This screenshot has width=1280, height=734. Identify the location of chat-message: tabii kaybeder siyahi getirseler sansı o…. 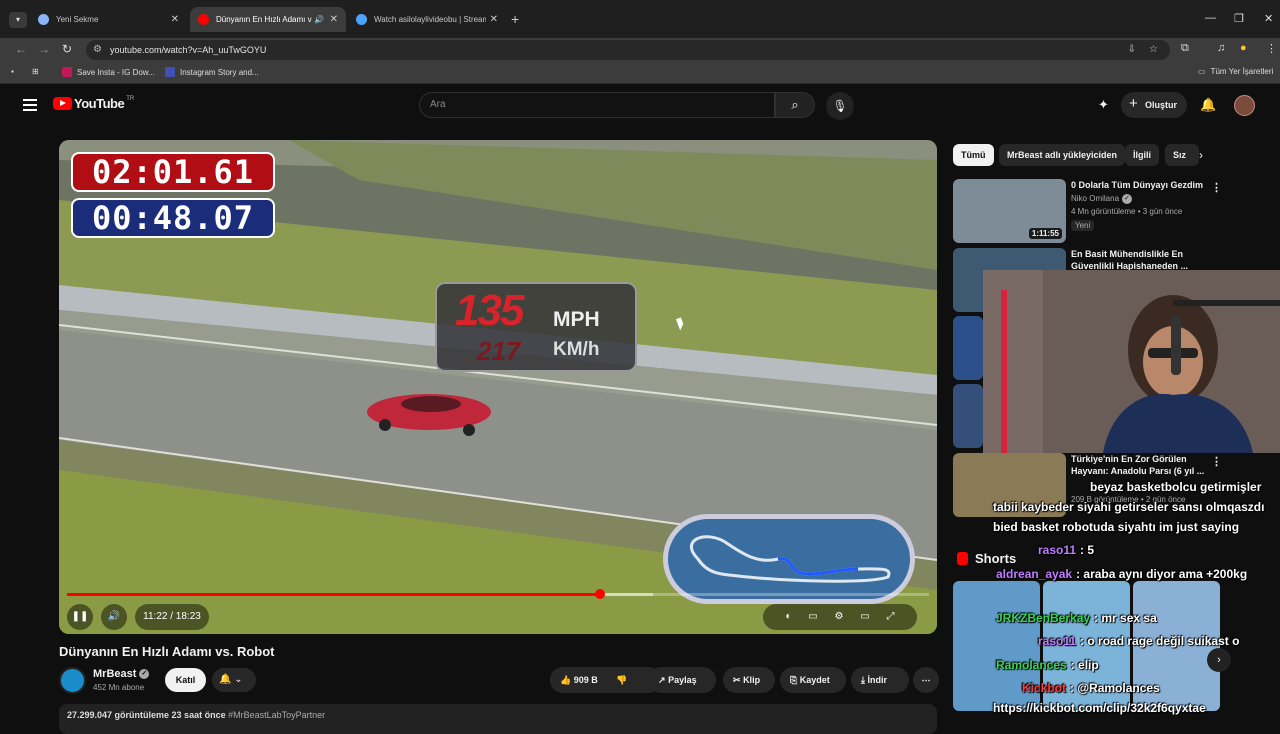
(1128, 507).